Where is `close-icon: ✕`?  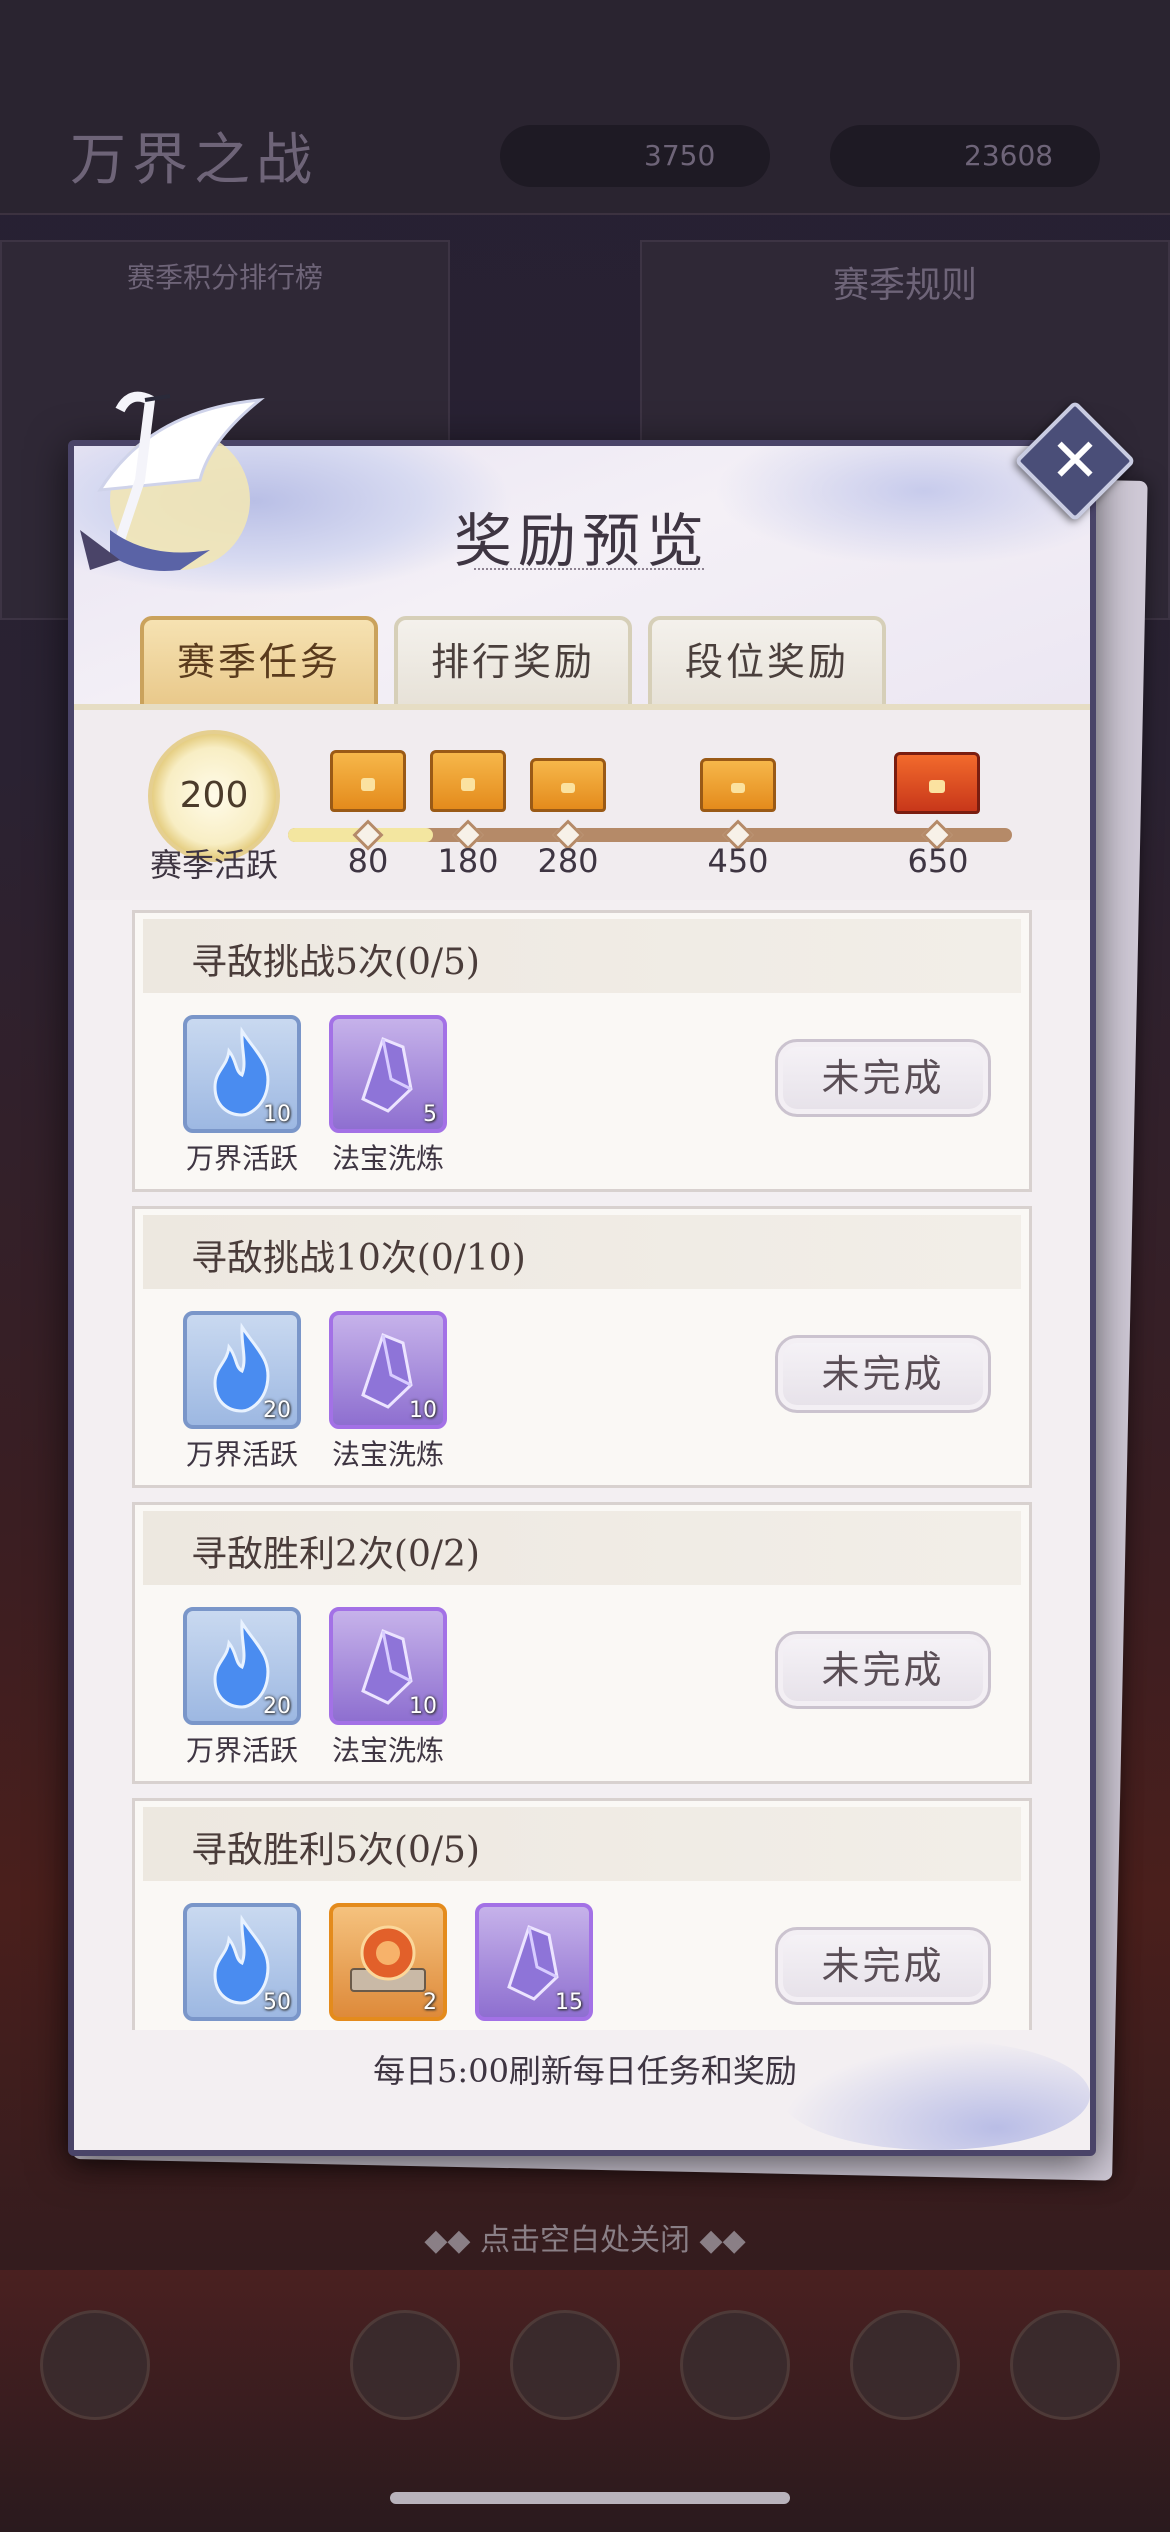 close-icon: ✕ is located at coordinates (1075, 461).